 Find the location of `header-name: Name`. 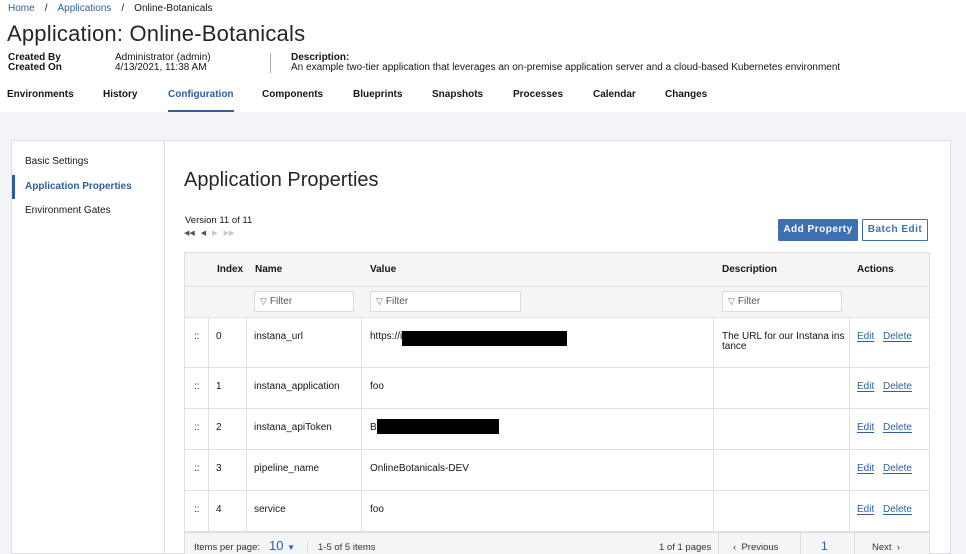

header-name: Name is located at coordinates (268, 269).